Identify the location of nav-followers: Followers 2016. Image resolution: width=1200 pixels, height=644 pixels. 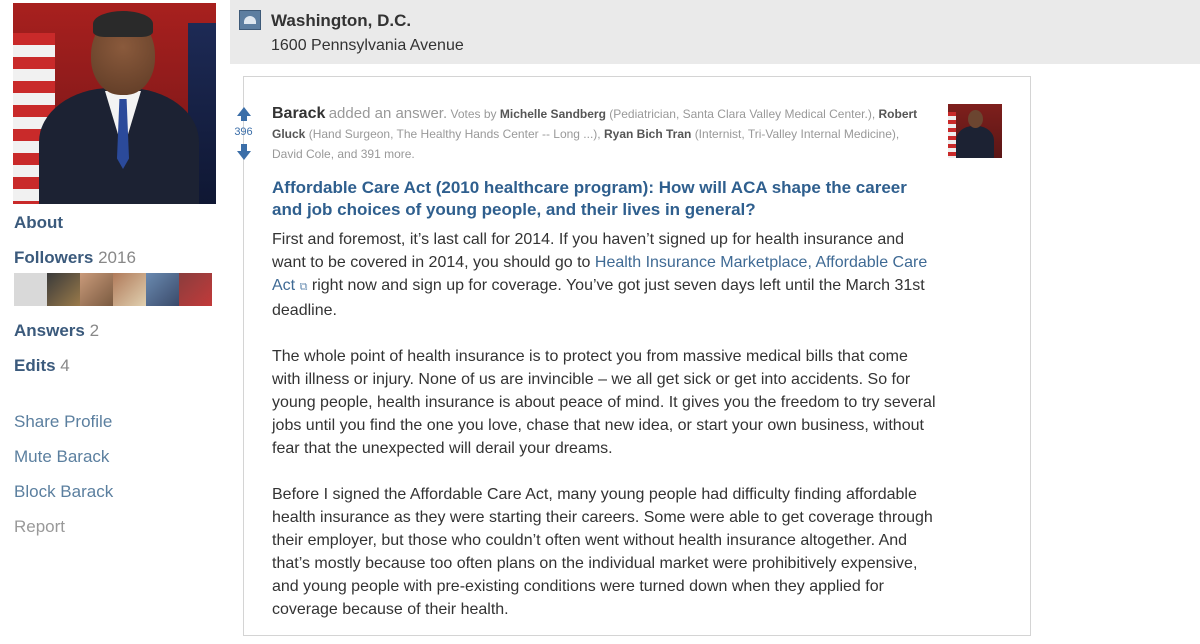
(75, 258).